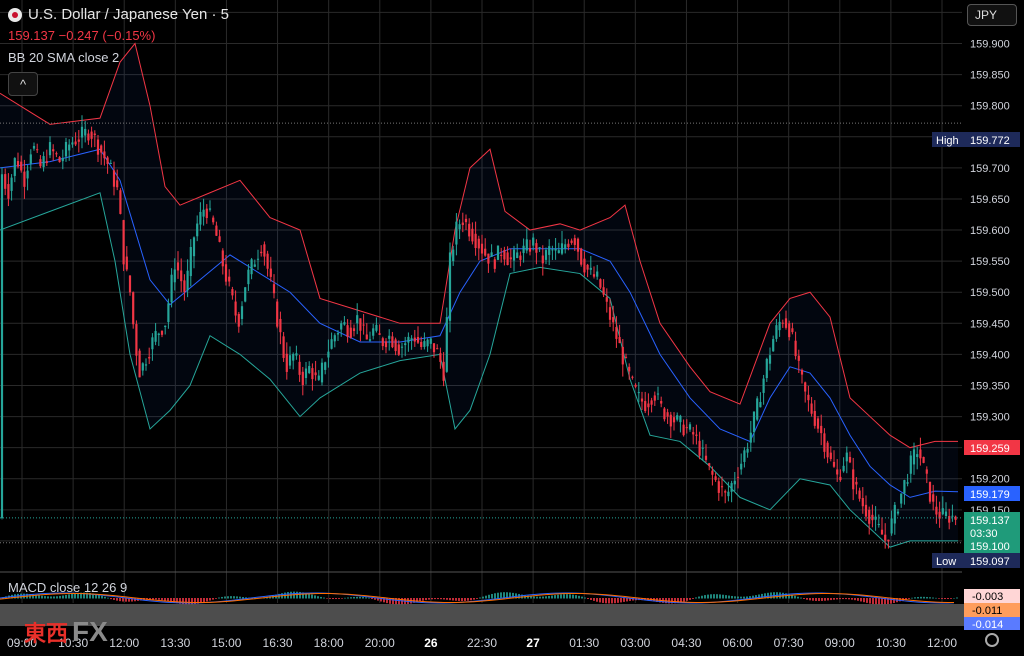 The width and height of the screenshot is (1024, 656). What do you see at coordinates (990, 262) in the screenshot?
I see `y-tick-label: 159.550` at bounding box center [990, 262].